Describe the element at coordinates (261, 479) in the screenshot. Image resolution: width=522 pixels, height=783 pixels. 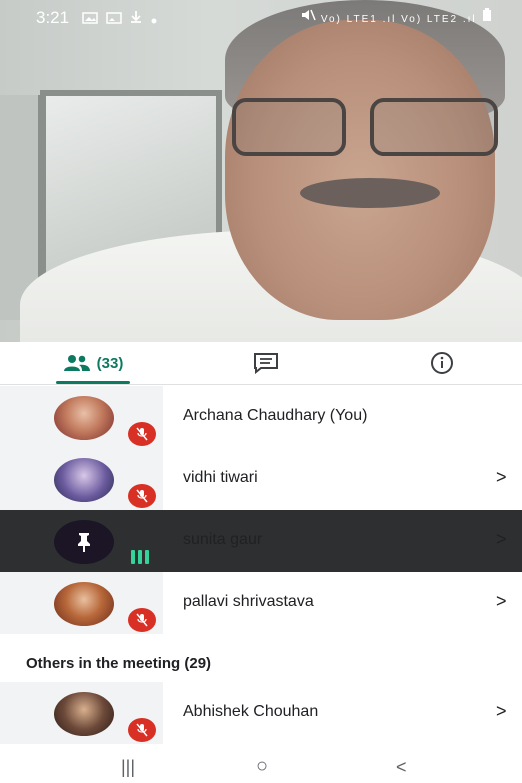
I see `participant-row: vidhi tiwari >` at that location.